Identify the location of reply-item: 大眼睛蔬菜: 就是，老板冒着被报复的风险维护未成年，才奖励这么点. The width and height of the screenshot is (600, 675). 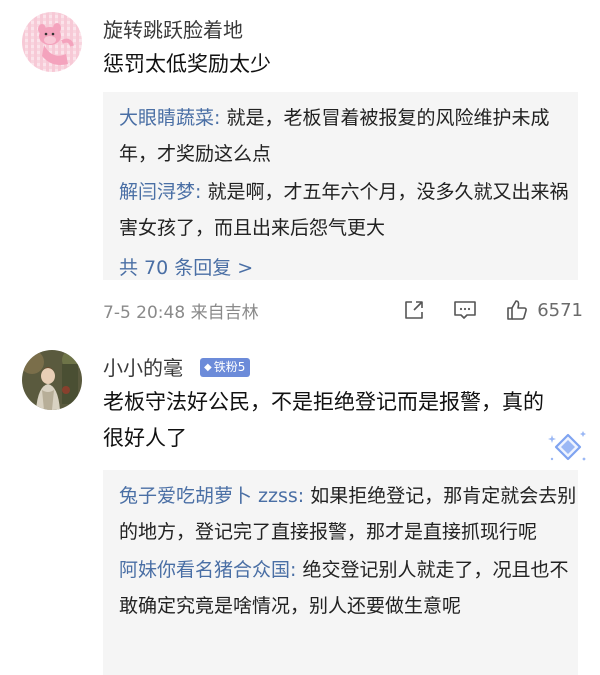
(348, 136).